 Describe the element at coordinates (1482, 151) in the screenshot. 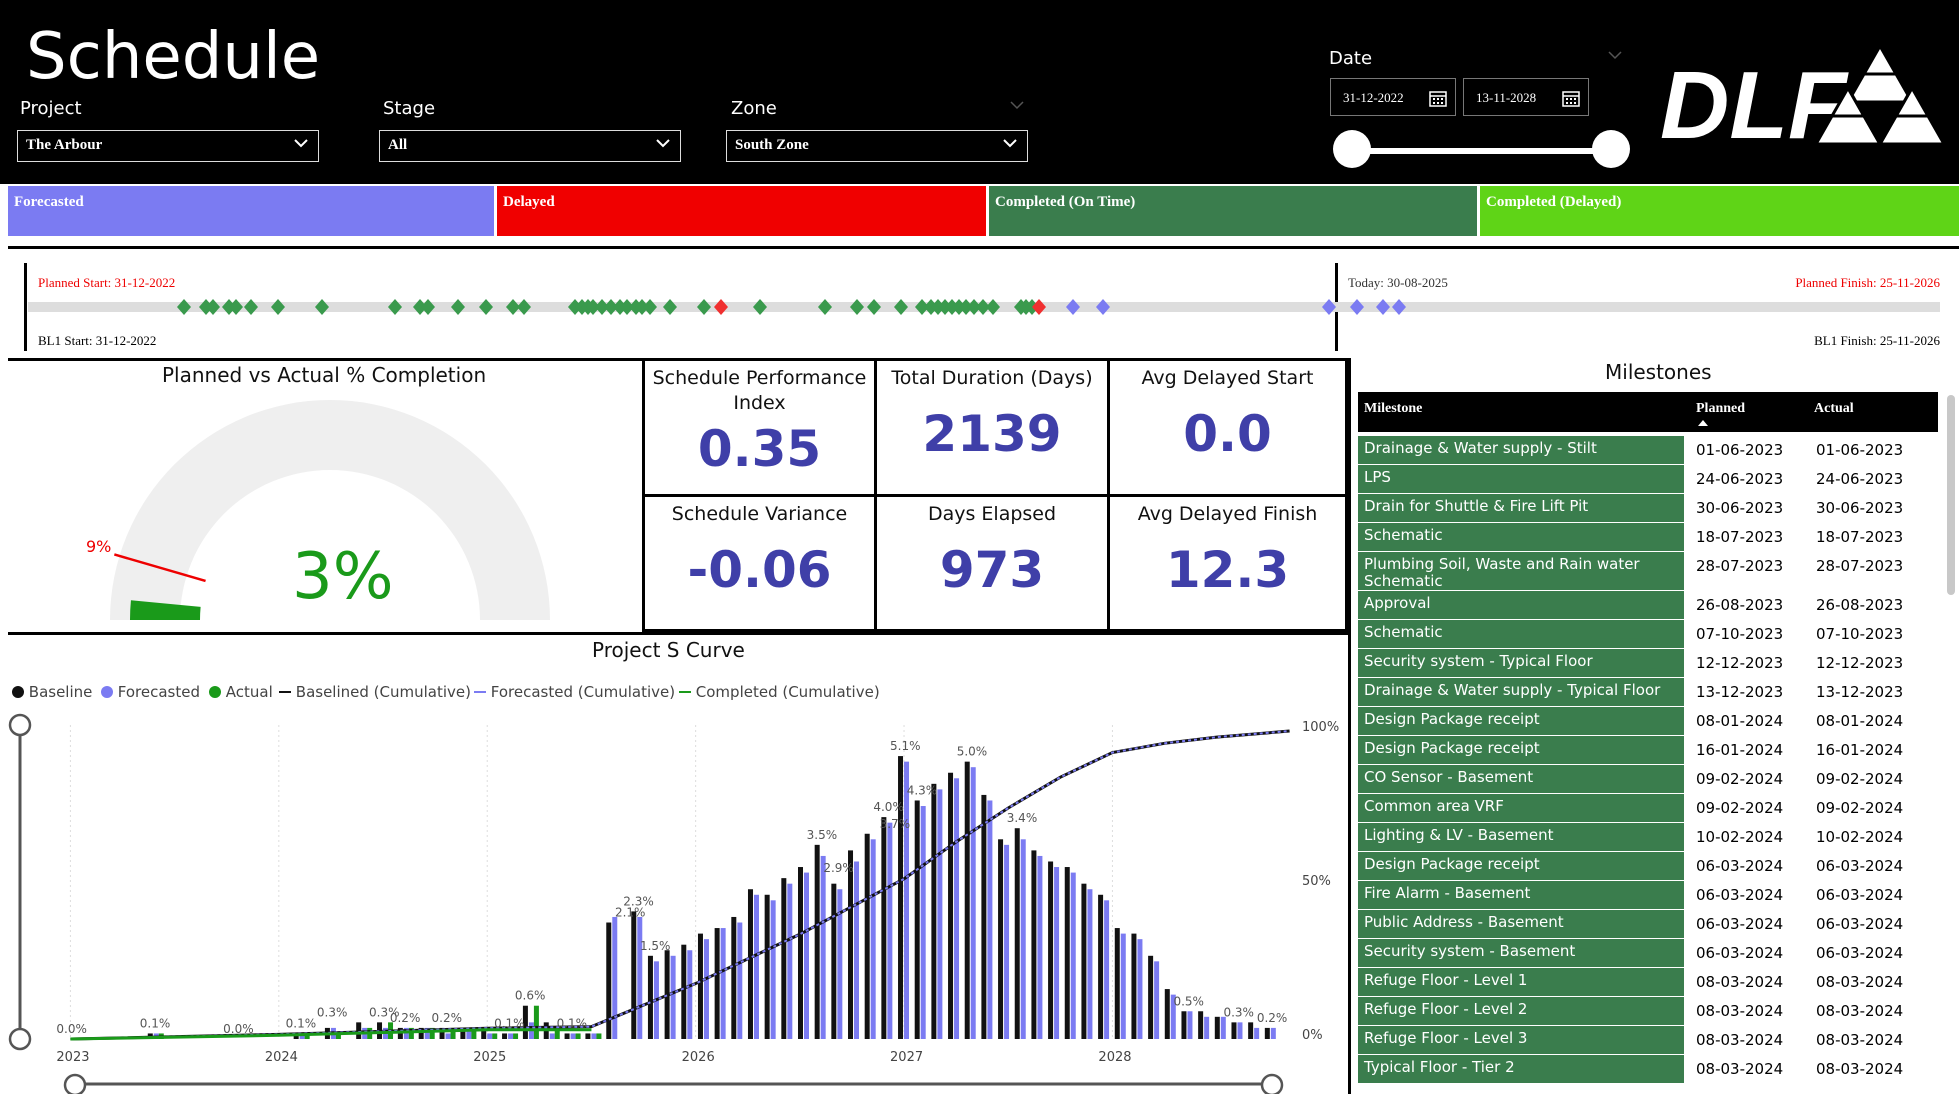

I see `date-range-slider-track` at that location.